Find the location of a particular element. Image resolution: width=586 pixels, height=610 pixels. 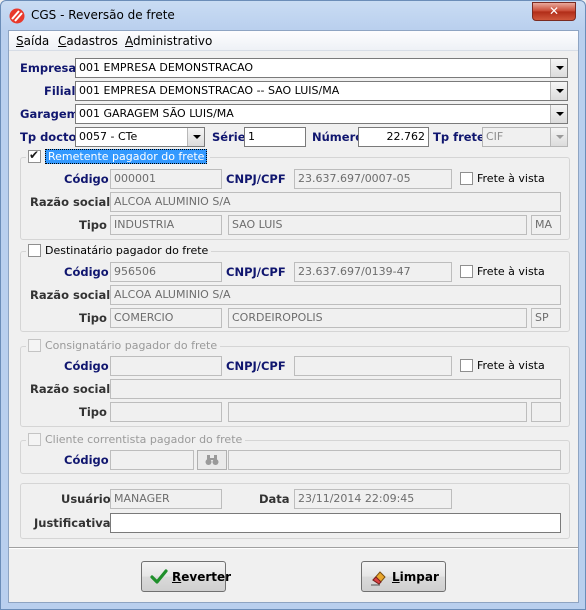

reverter-label: Reverter is located at coordinates (202, 577).